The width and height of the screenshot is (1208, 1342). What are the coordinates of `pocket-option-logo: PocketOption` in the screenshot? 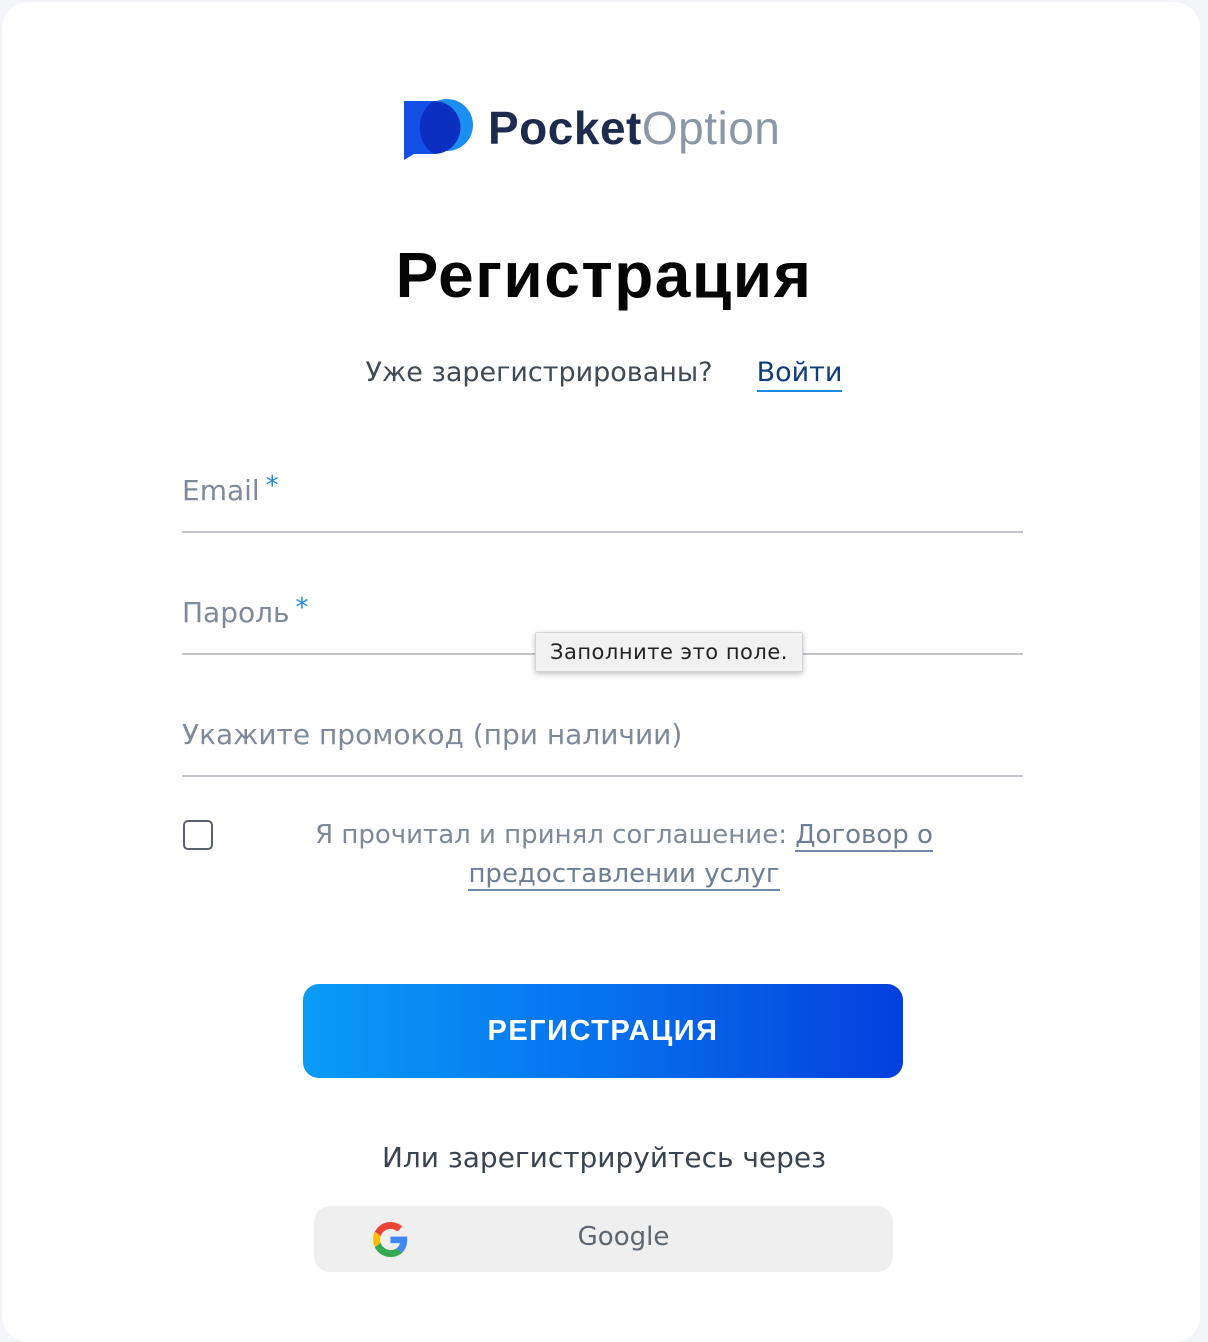 It's located at (590, 130).